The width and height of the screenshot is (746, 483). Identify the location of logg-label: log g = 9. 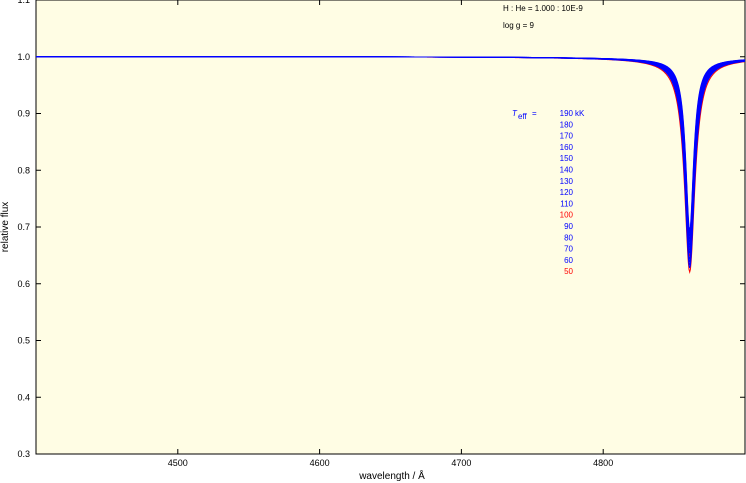
(518, 25).